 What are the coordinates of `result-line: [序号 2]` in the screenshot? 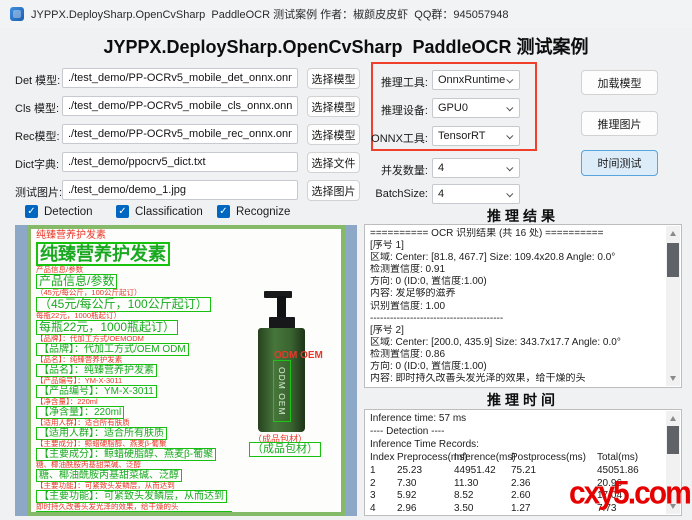 It's located at (387, 330).